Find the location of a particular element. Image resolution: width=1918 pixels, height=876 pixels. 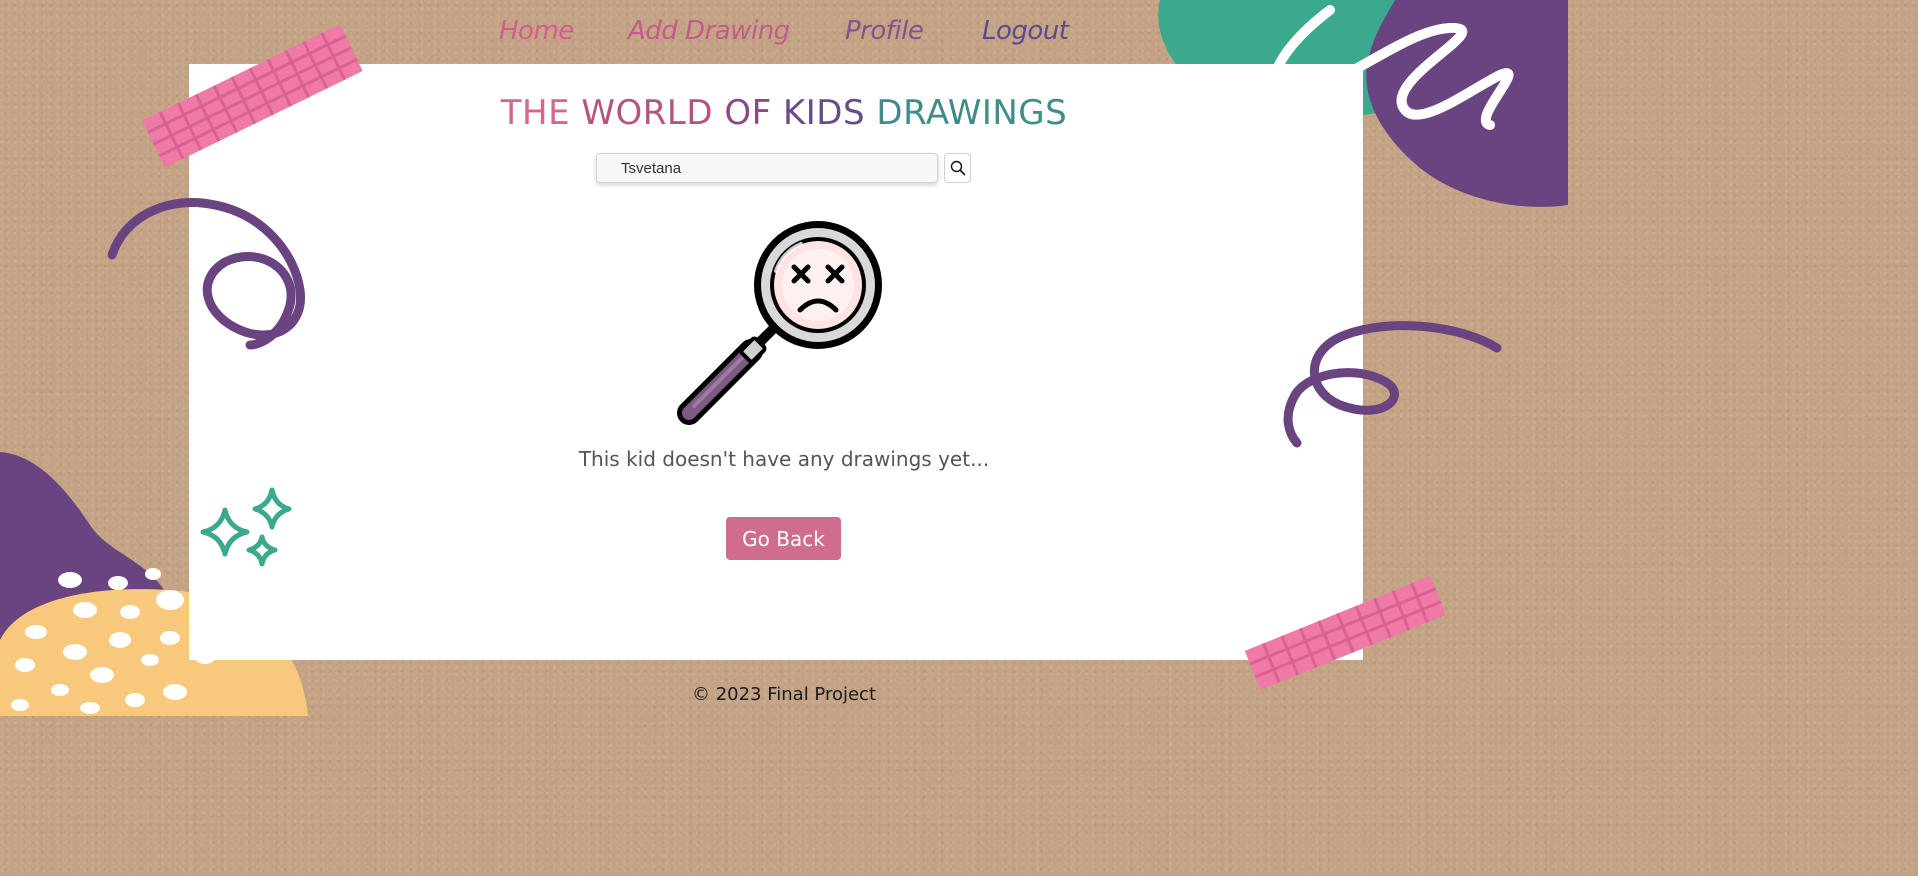

search-button is located at coordinates (957, 168).